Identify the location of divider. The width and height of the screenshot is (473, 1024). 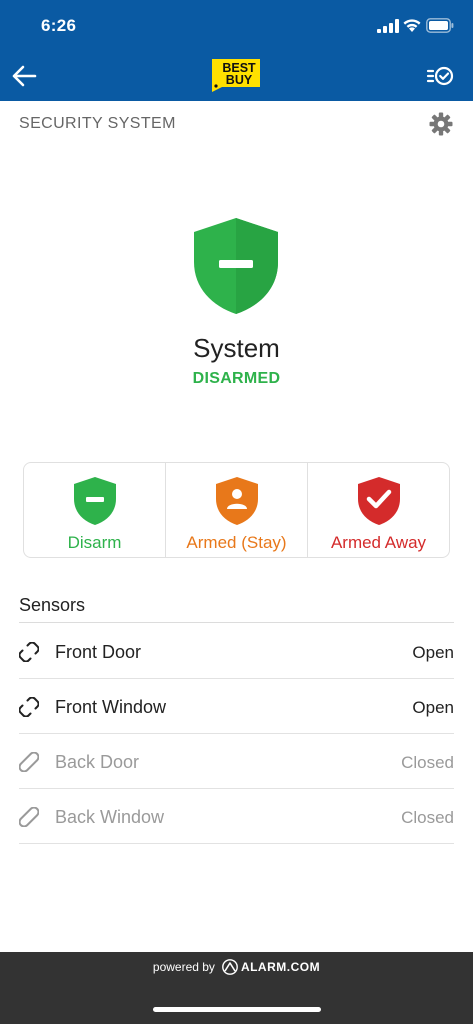
(236, 622).